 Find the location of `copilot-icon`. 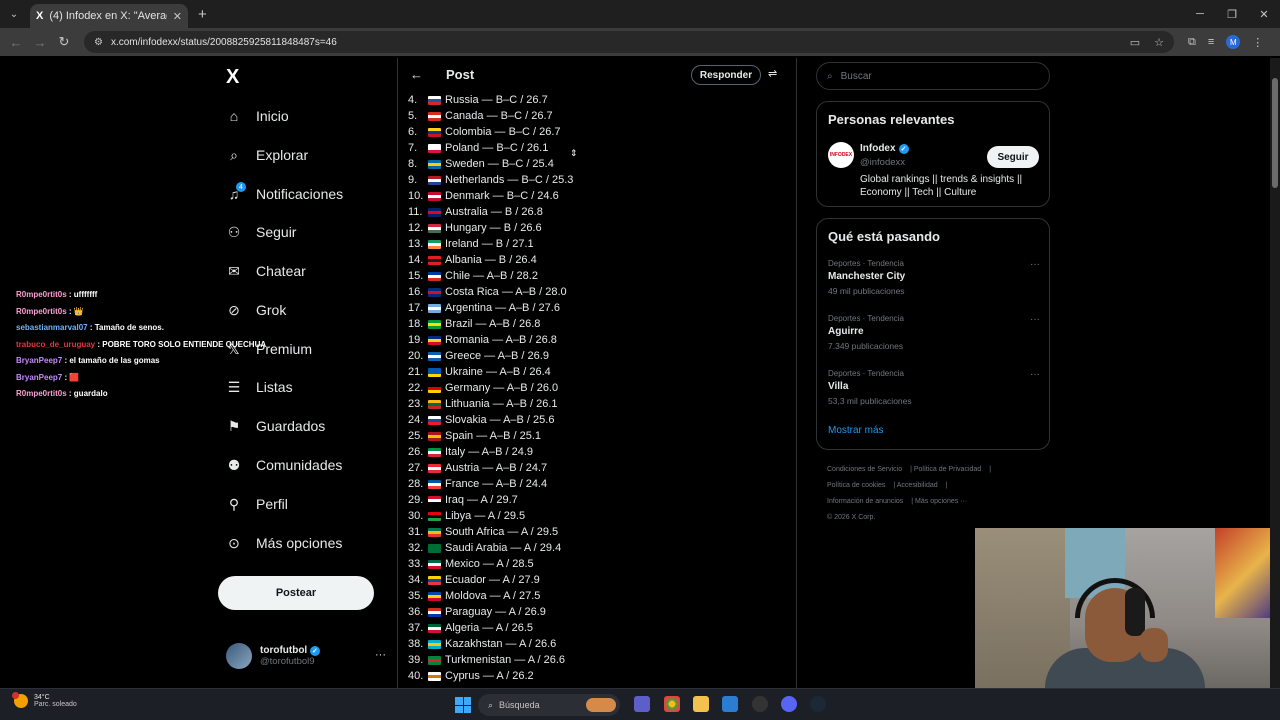

copilot-icon is located at coordinates (642, 704).